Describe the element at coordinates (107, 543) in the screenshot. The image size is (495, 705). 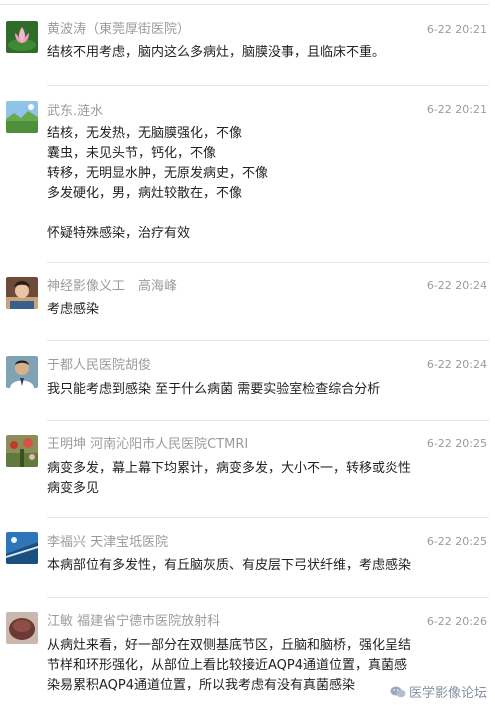
I see `comment-author: 李福兴 天津宝坻医院` at that location.